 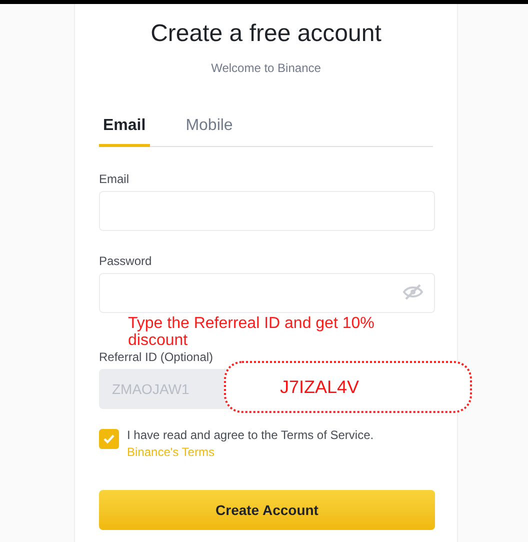 I want to click on hidden-eye-icon, so click(x=413, y=292).